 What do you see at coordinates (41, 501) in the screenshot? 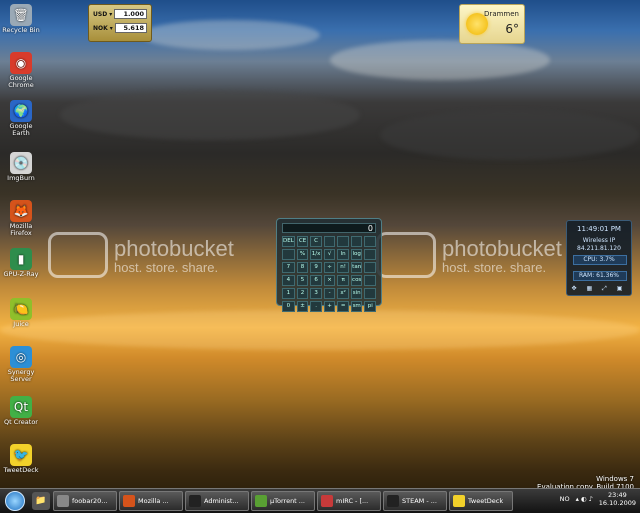
I see `explorer-icon: 📁` at bounding box center [41, 501].